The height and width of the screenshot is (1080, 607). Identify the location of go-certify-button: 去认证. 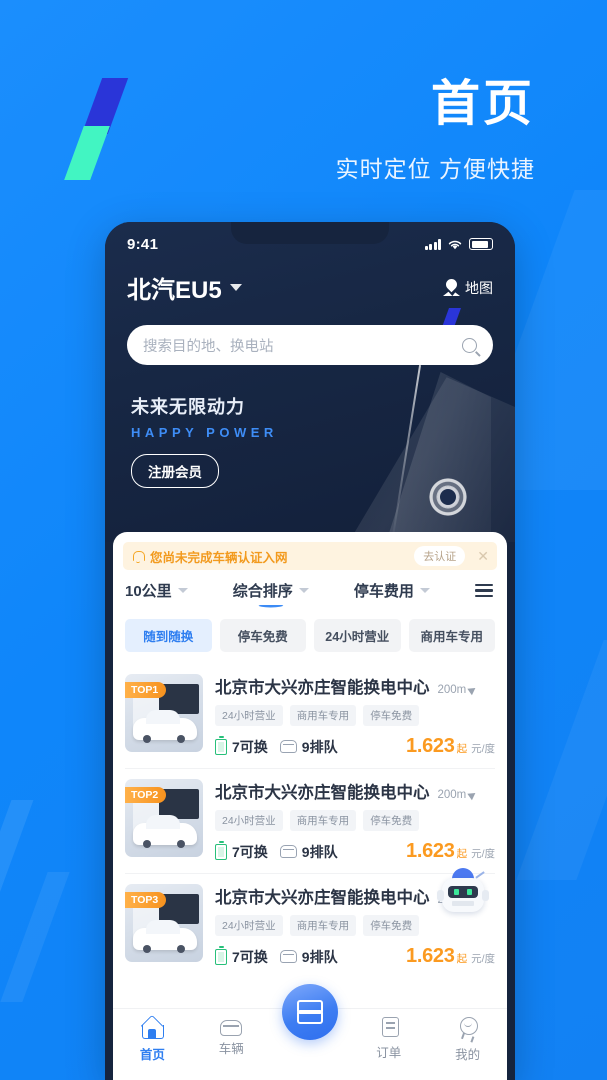
(440, 556).